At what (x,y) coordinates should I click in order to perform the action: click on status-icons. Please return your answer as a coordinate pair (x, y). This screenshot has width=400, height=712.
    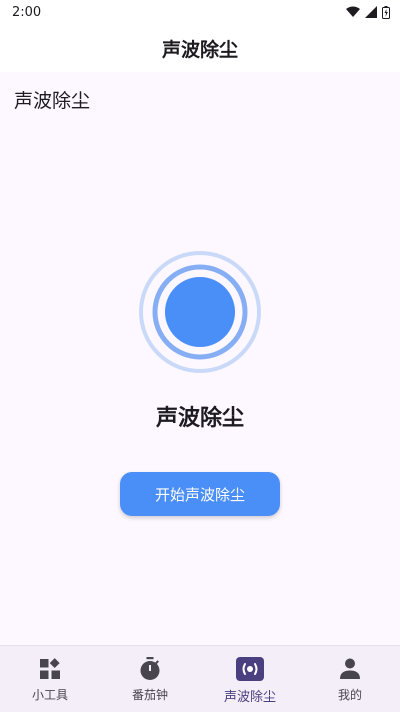
    Looking at the image, I should click on (368, 12).